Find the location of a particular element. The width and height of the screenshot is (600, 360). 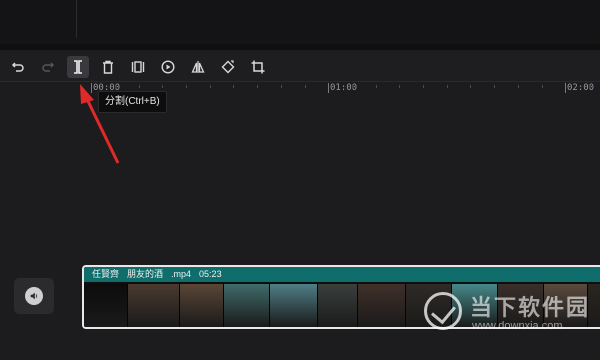

watermark-name: 当下软件园 is located at coordinates (530, 308).